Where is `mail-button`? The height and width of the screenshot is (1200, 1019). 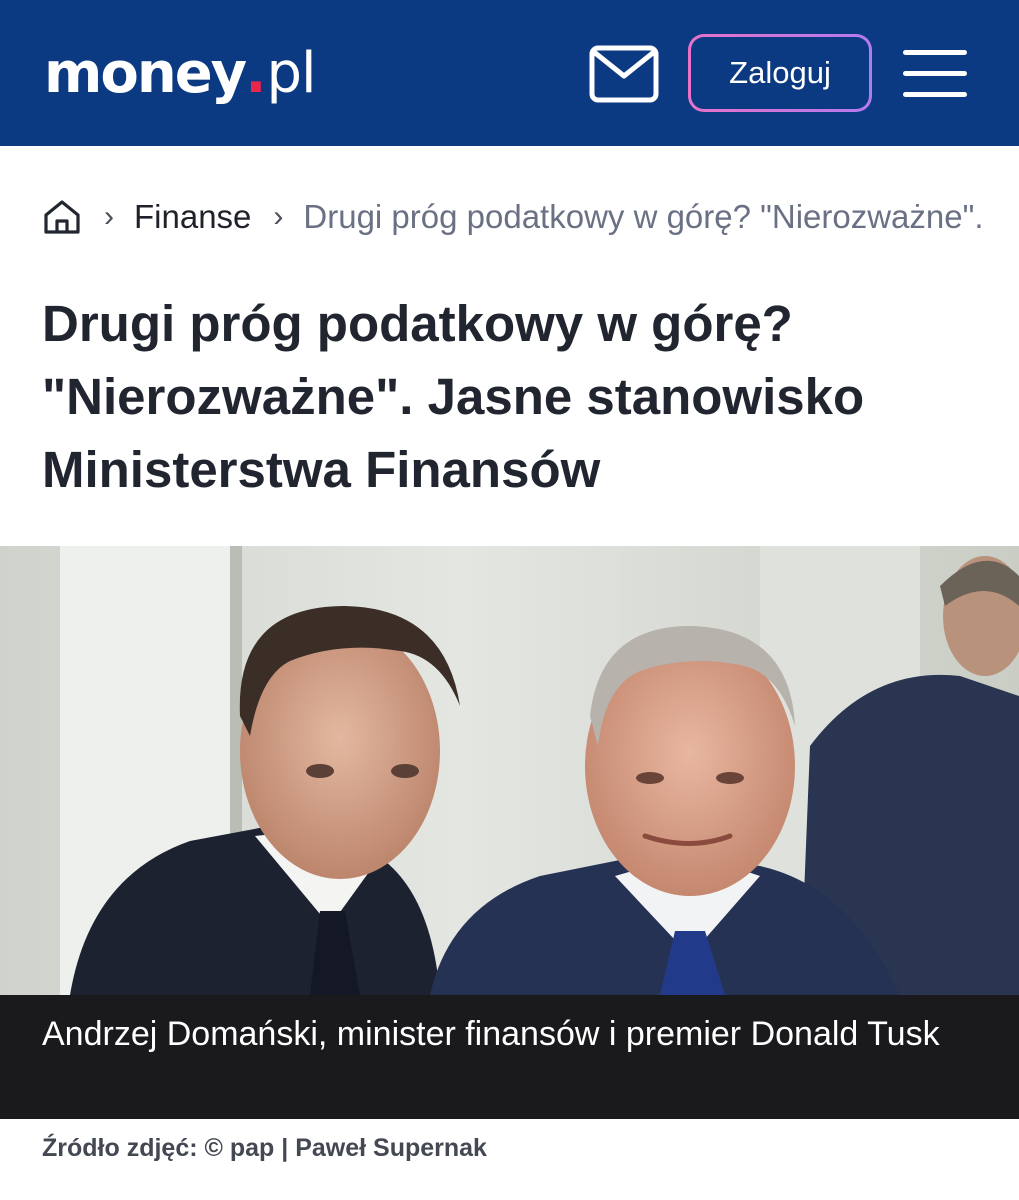
mail-button is located at coordinates (624, 74).